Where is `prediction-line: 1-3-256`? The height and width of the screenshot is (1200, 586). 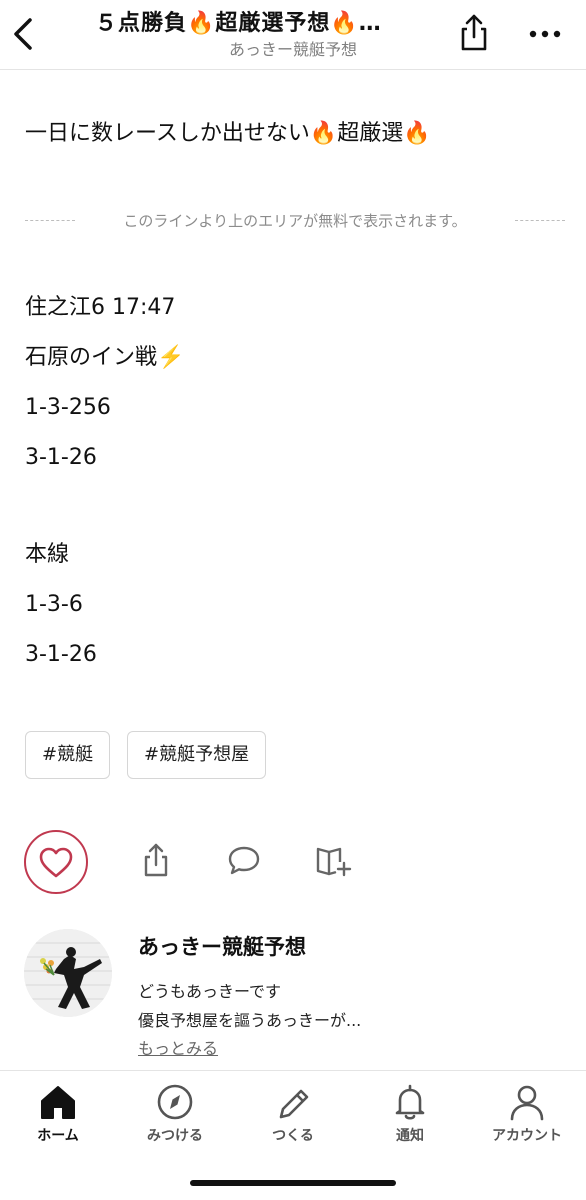
prediction-line: 1-3-256 is located at coordinates (68, 407).